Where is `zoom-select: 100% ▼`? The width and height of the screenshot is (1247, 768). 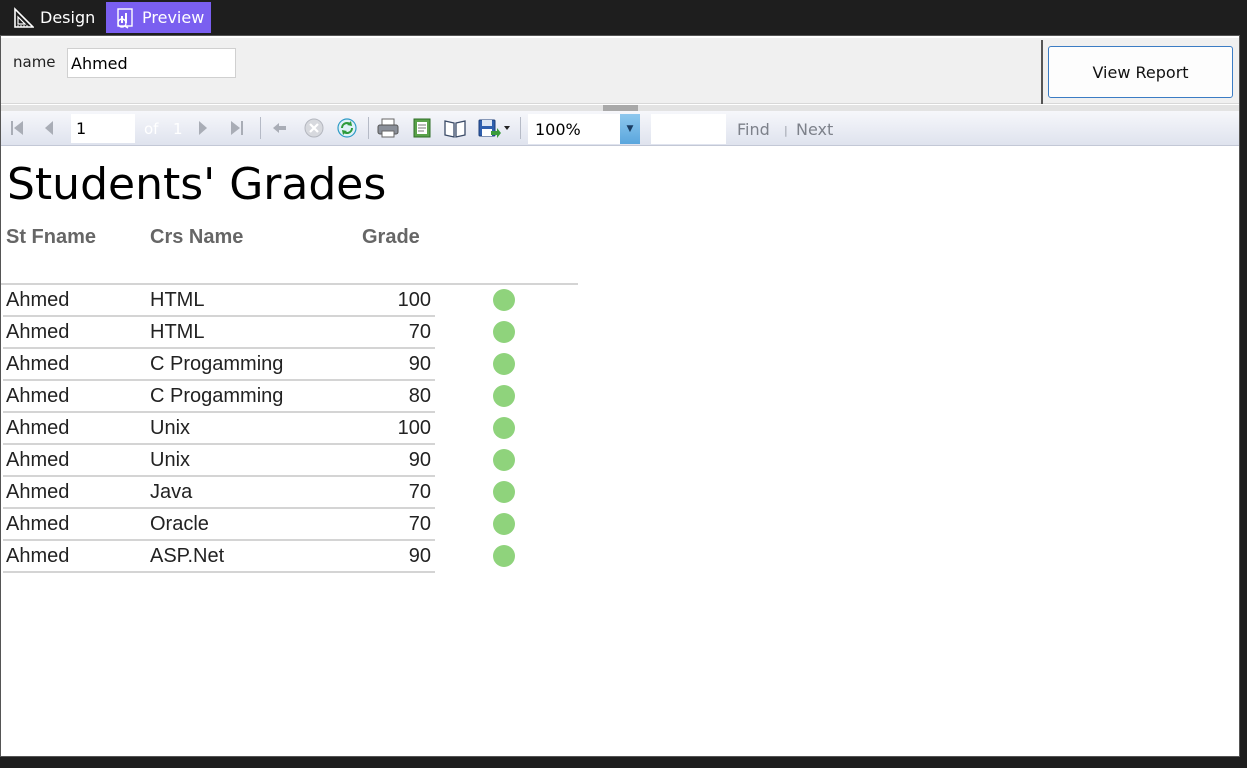 zoom-select: 100% ▼ is located at coordinates (584, 129).